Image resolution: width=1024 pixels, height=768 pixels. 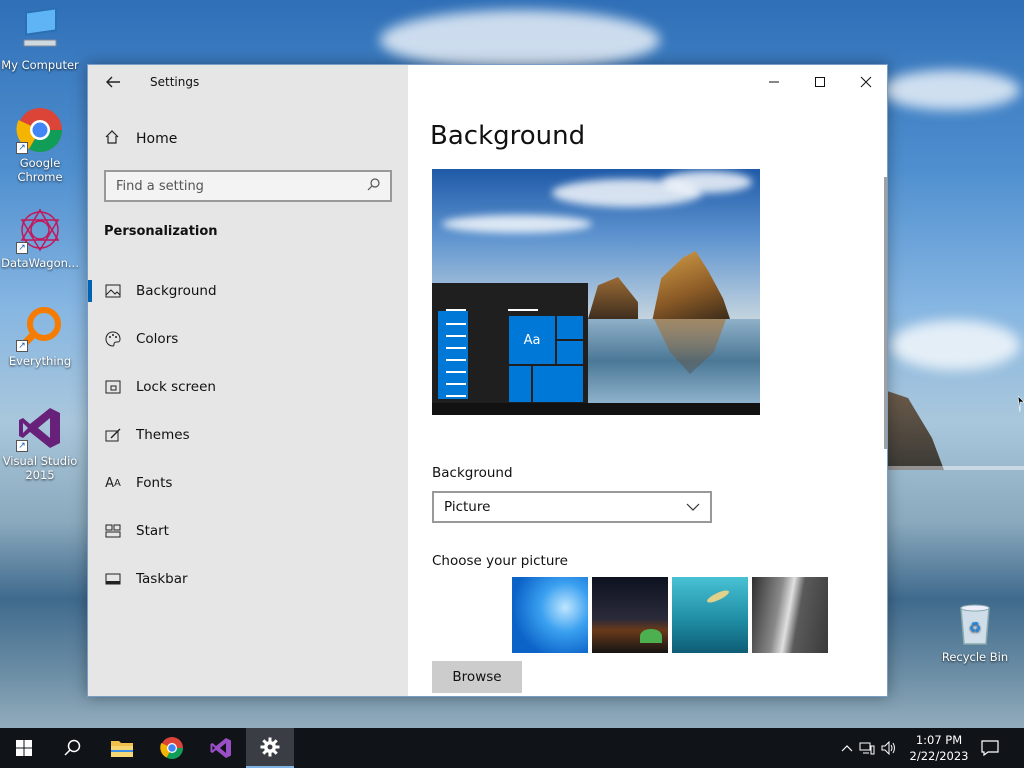 I want to click on nav-item-background: Background, so click(x=248, y=291).